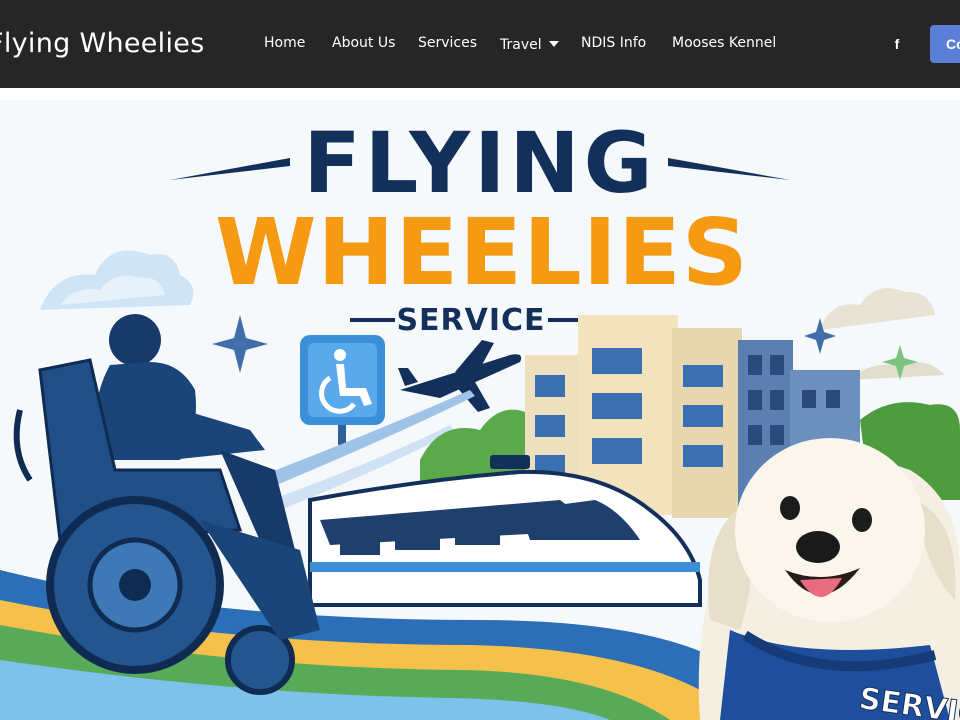 This screenshot has width=960, height=720. I want to click on contact-button: Co, so click(945, 44).